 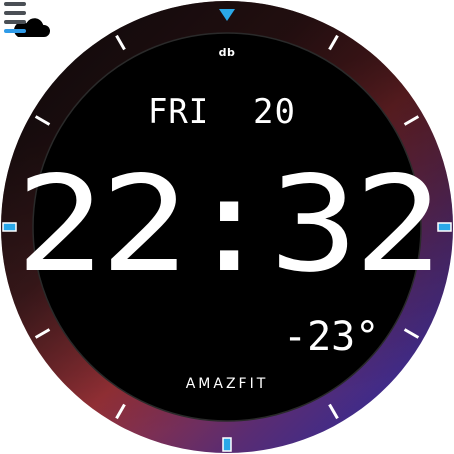 What do you see at coordinates (179, 112) in the screenshot?
I see `day-of-week: FRI` at bounding box center [179, 112].